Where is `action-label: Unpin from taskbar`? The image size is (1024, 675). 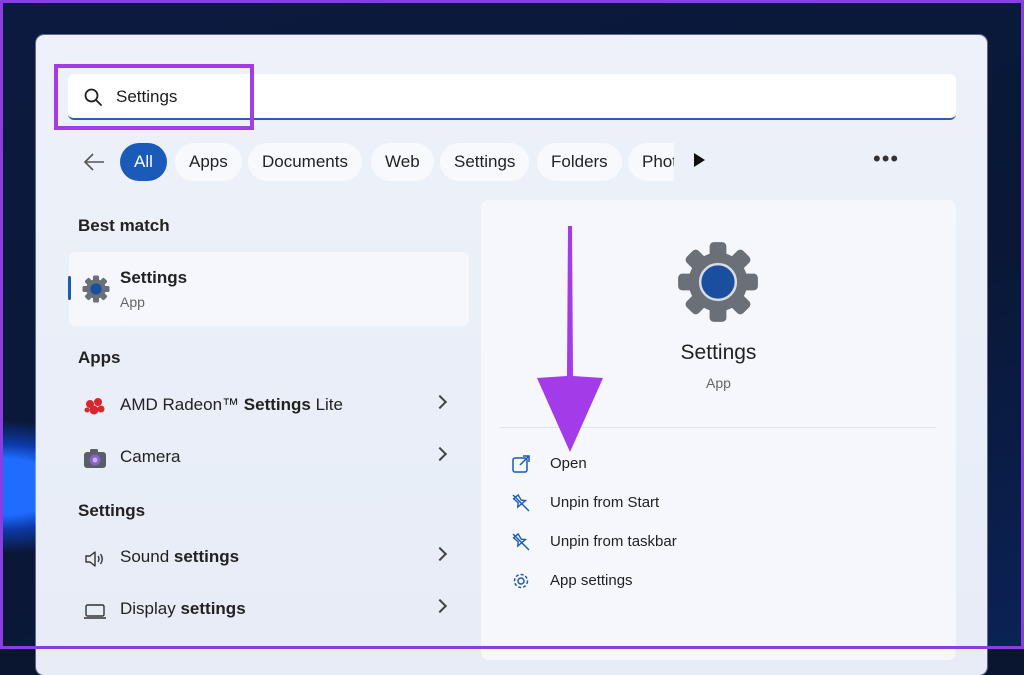 action-label: Unpin from taskbar is located at coordinates (613, 541).